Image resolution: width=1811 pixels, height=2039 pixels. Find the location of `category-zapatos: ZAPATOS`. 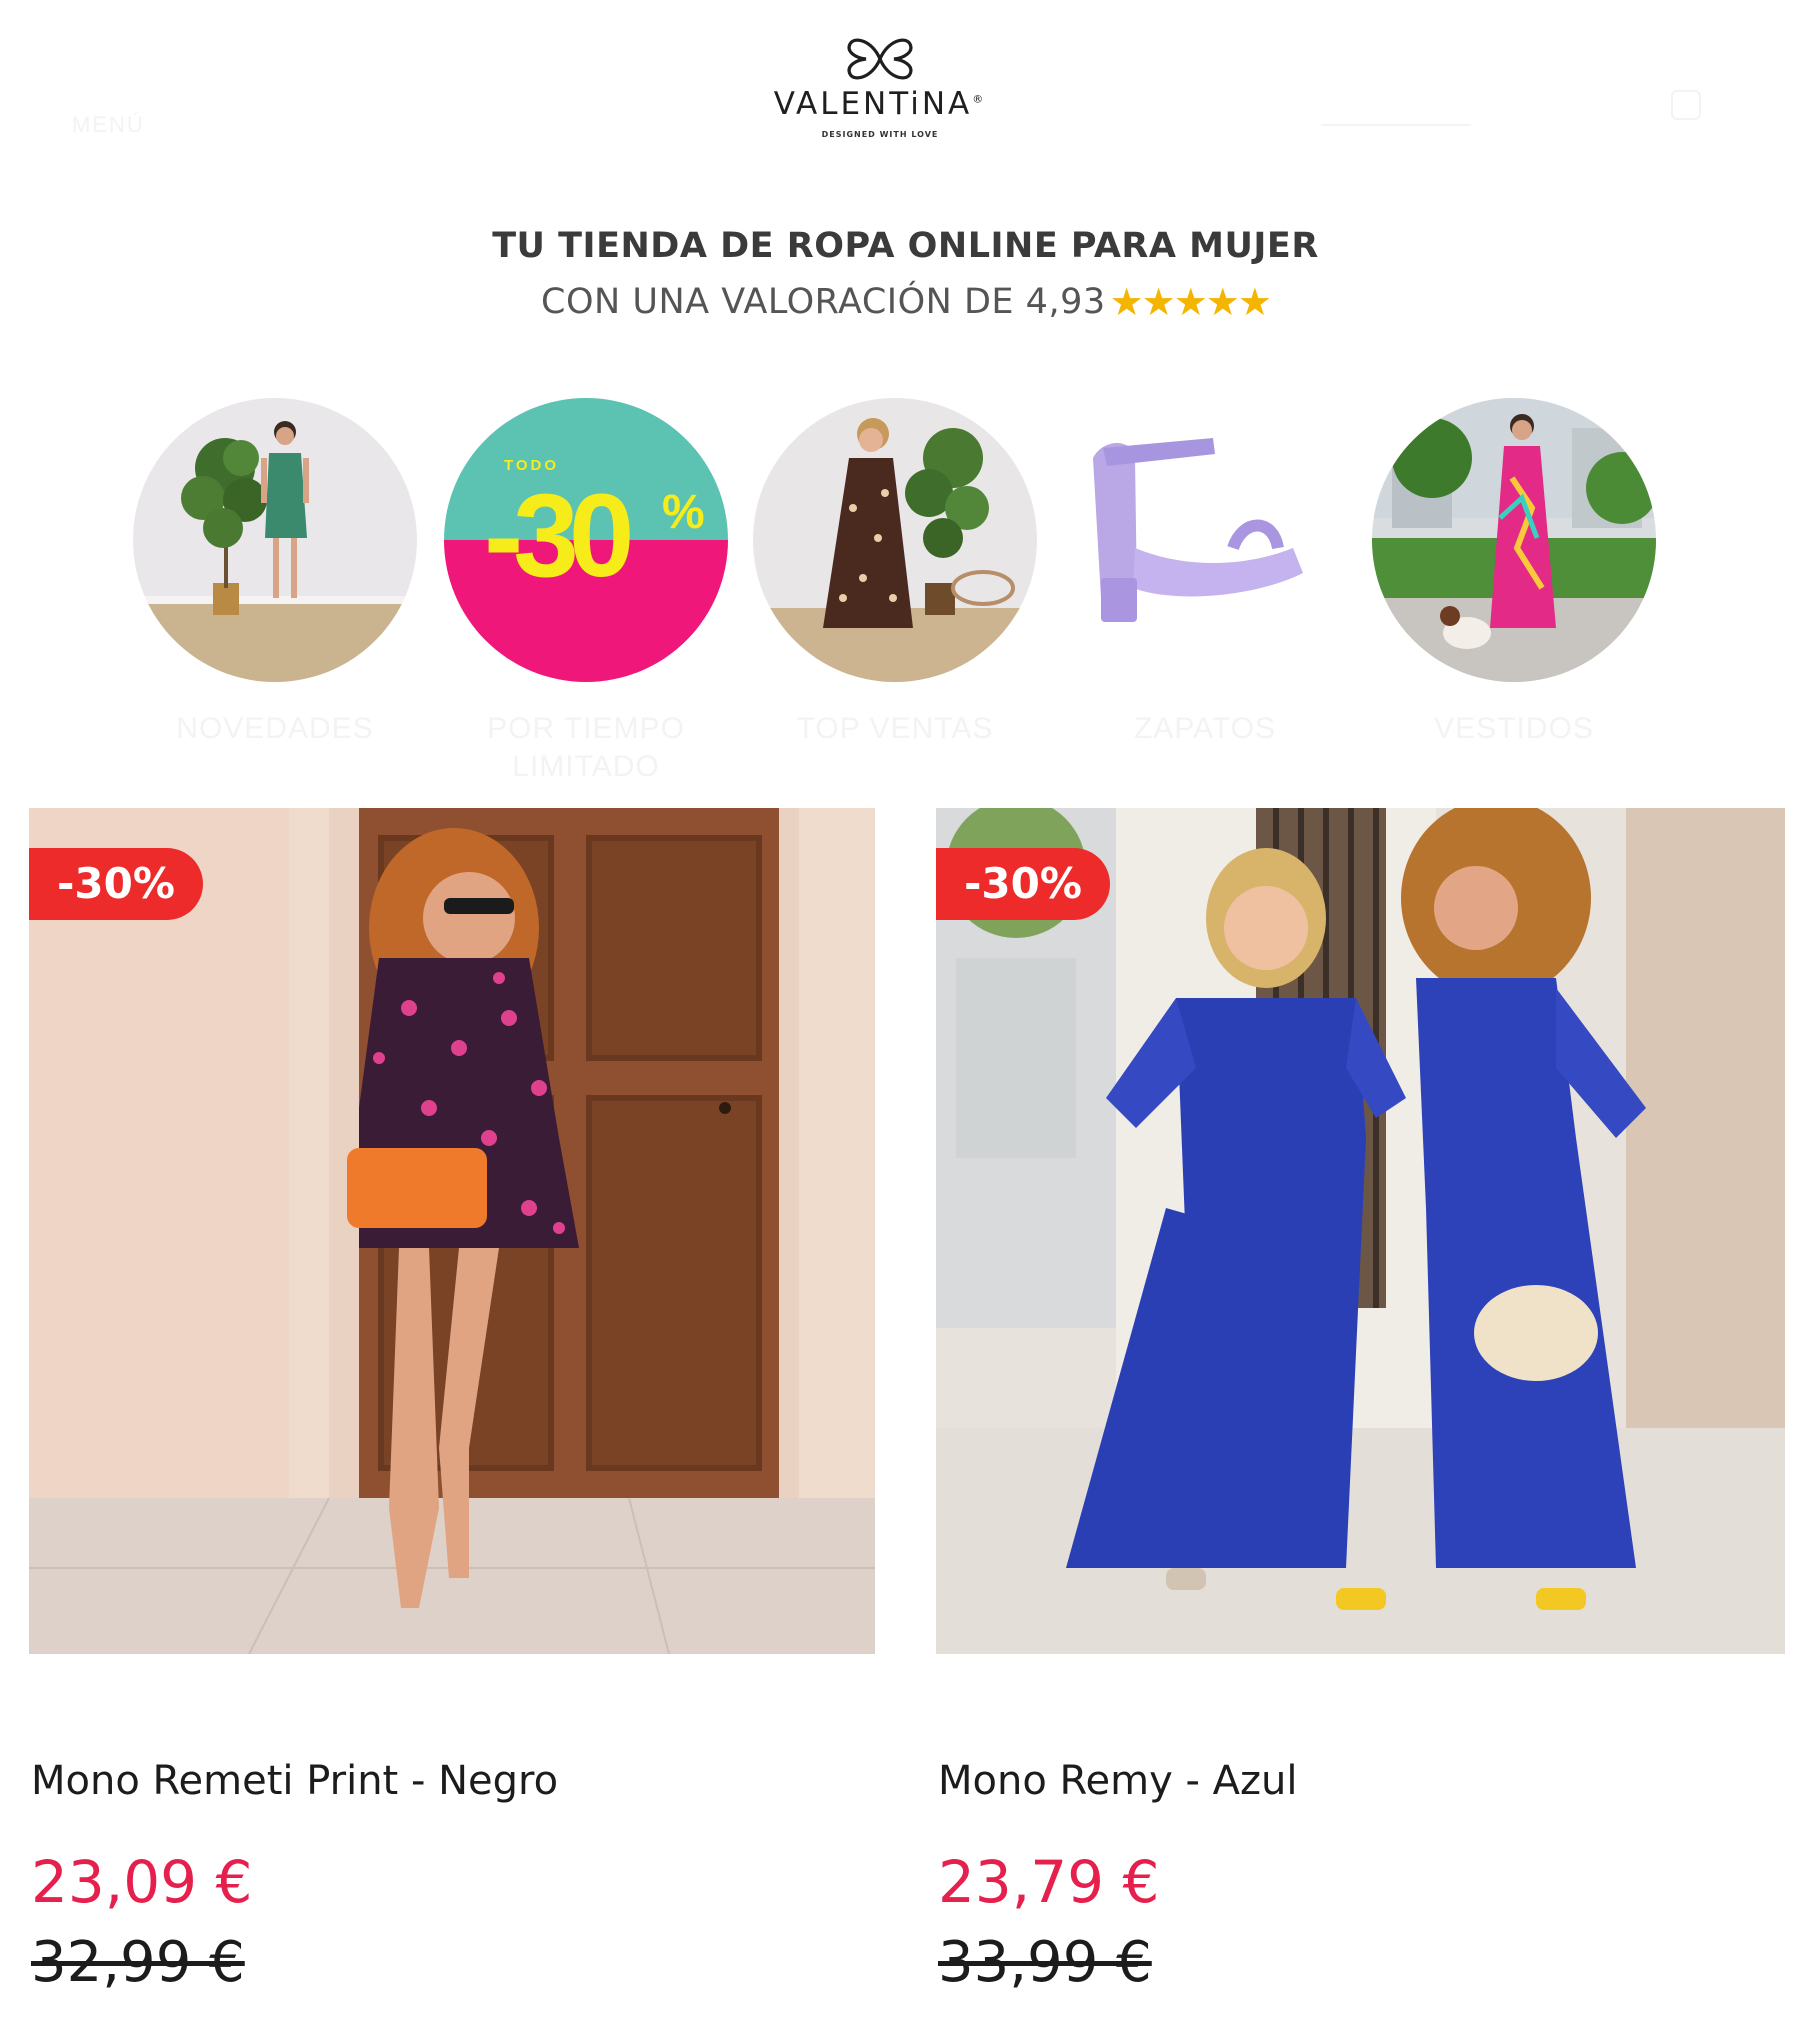

category-zapatos: ZAPATOS is located at coordinates (1205, 573).